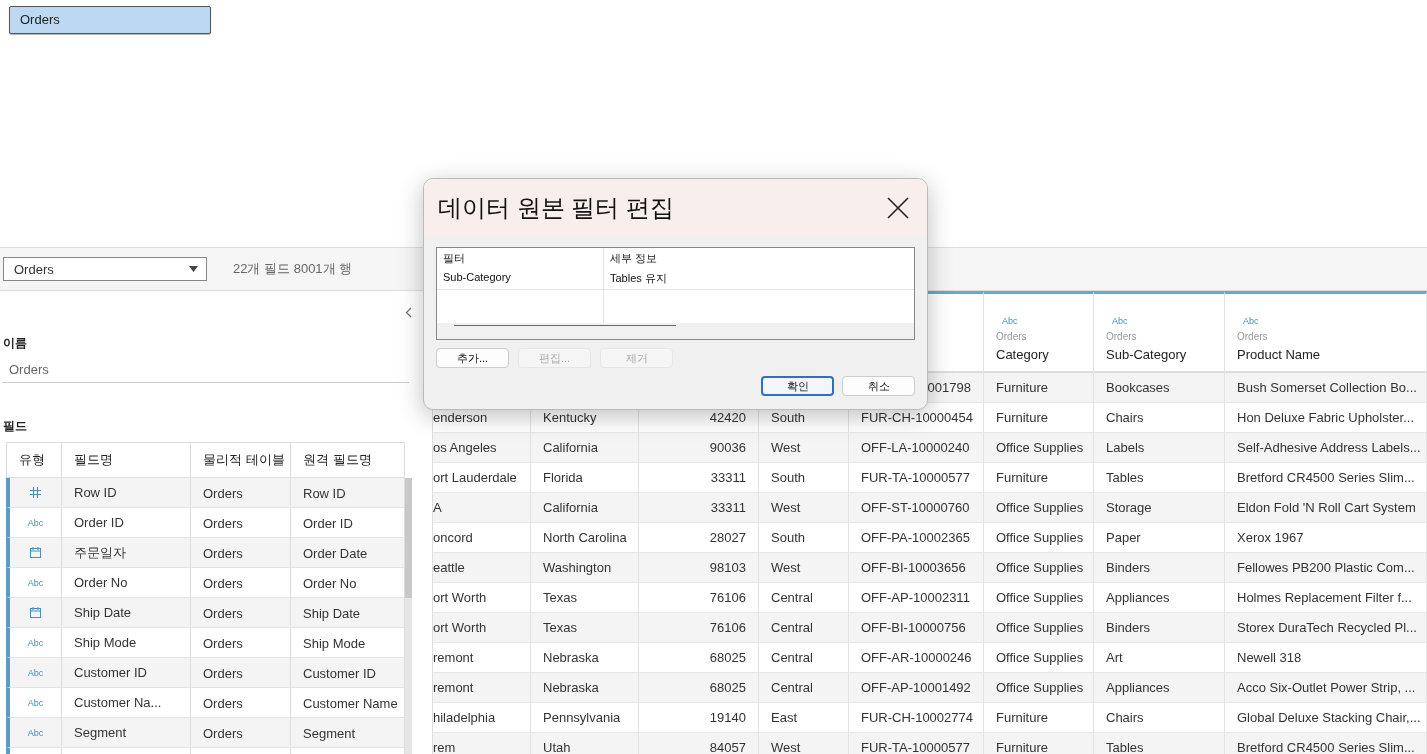 Image resolution: width=1427 pixels, height=754 pixels. Describe the element at coordinates (15, 426) in the screenshot. I see `section-label: 필드` at that location.